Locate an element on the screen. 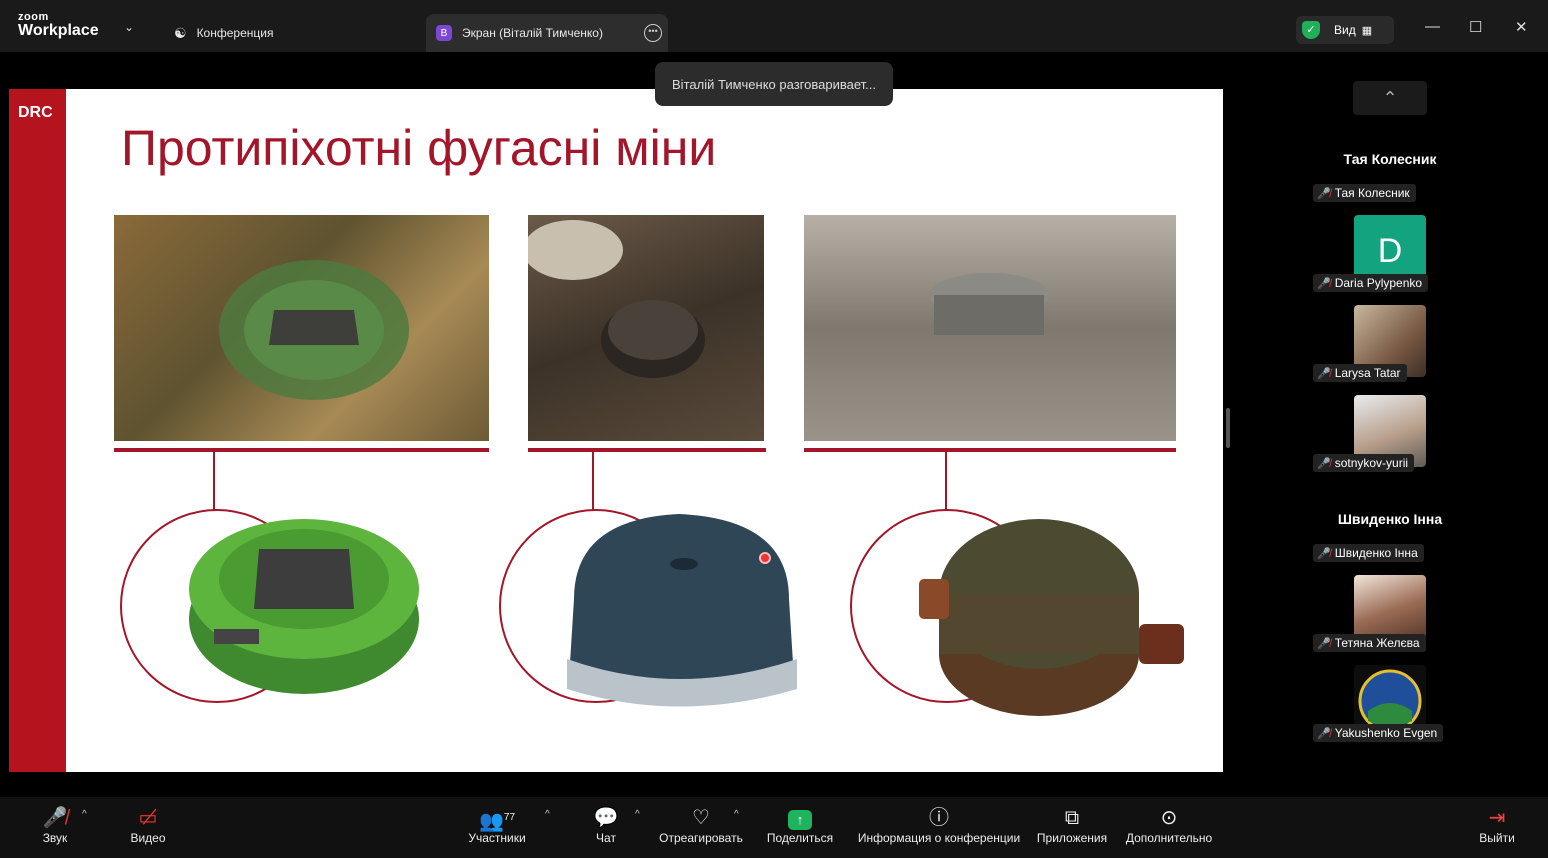 Image resolution: width=1548 pixels, height=858 pixels. slide-title: Протипіхотні фугасні міни is located at coordinates (419, 148).